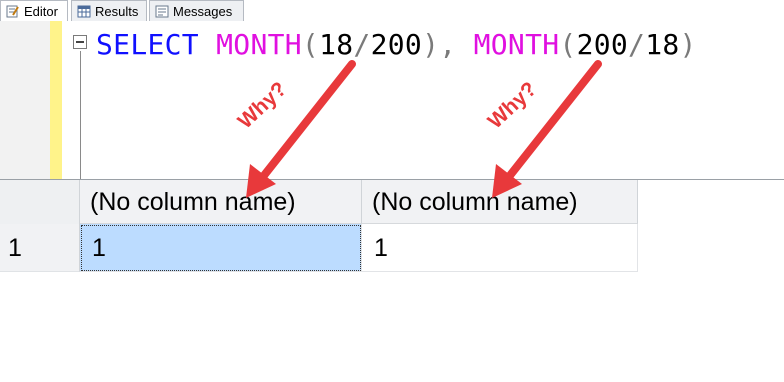  What do you see at coordinates (13, 11) in the screenshot?
I see `editor-icon` at bounding box center [13, 11].